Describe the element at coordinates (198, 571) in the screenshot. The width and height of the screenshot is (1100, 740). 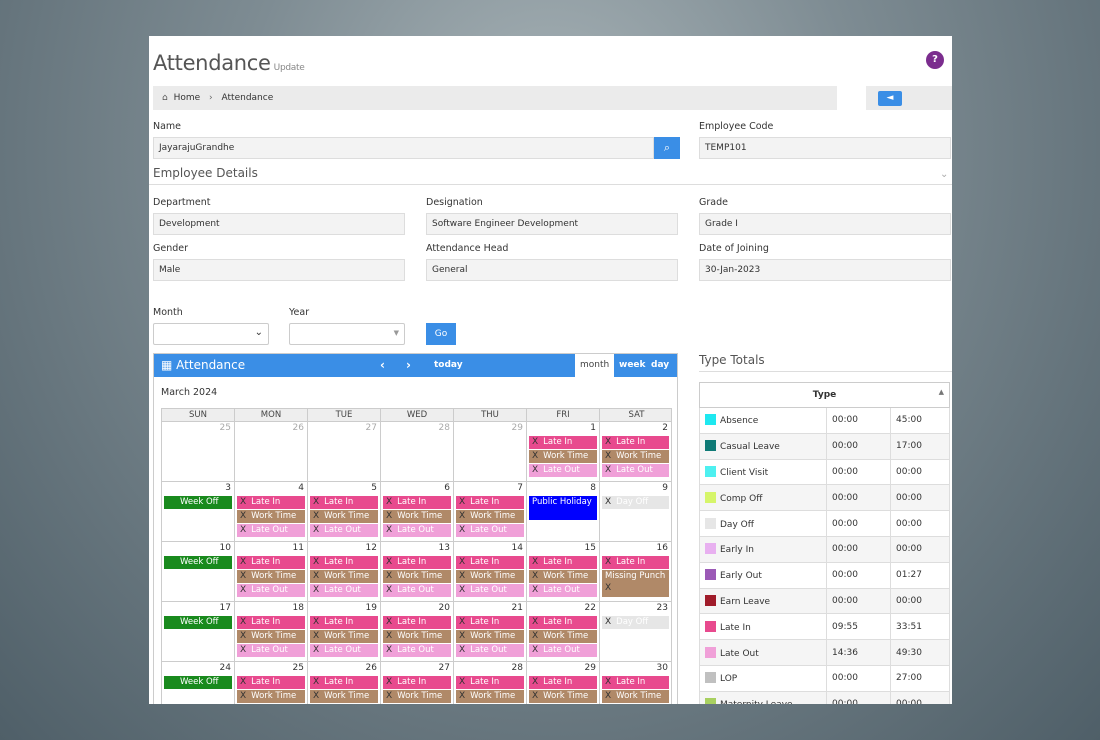
I see `calendar-day-cell: 10 Week Off` at that location.